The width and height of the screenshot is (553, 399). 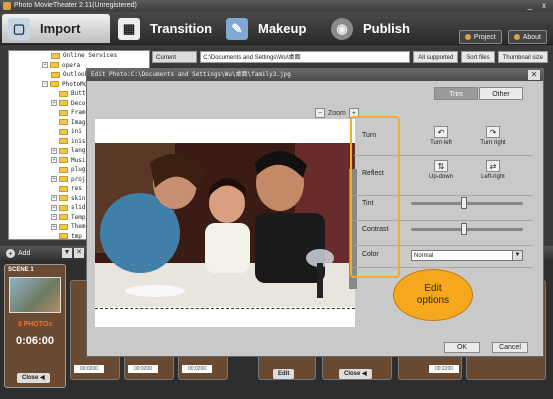 I want to click on folder-path-field: C:\Documents and Settings\Wu\桌面, so click(x=305, y=57).